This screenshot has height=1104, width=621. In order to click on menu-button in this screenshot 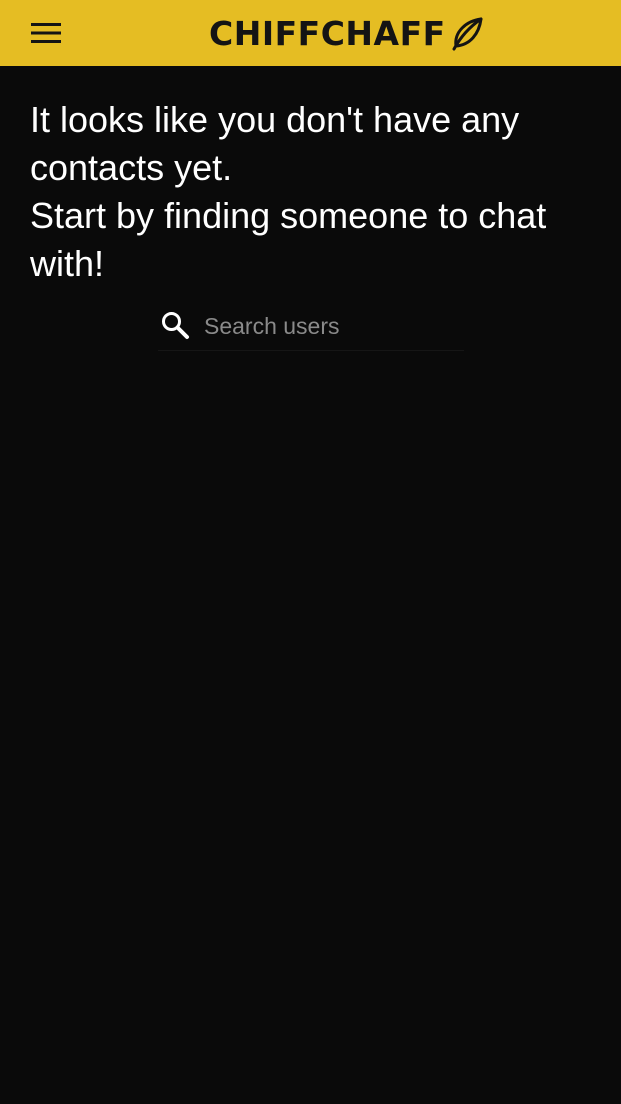, I will do `click(46, 33)`.